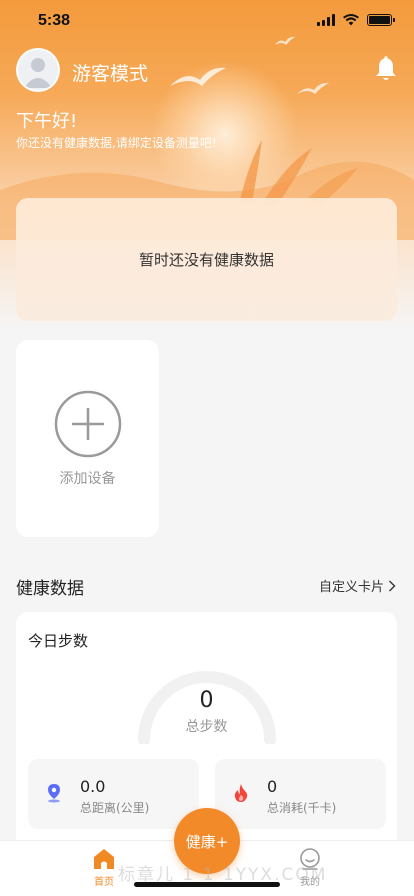  What do you see at coordinates (310, 882) in the screenshot?
I see `tab-mine-label: 我的` at bounding box center [310, 882].